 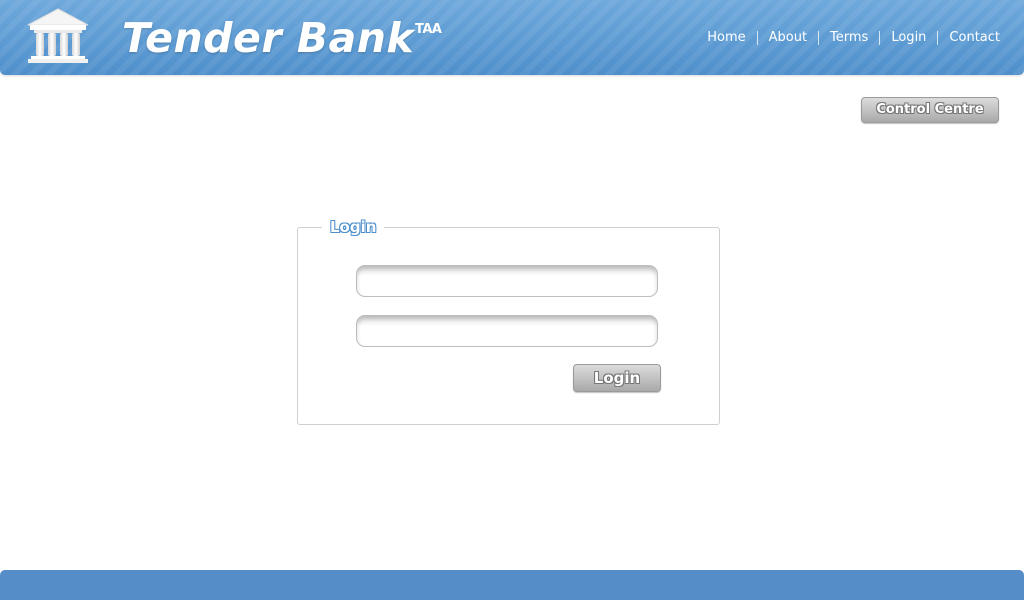 I want to click on brand-name: Tender Bank, so click(x=268, y=38).